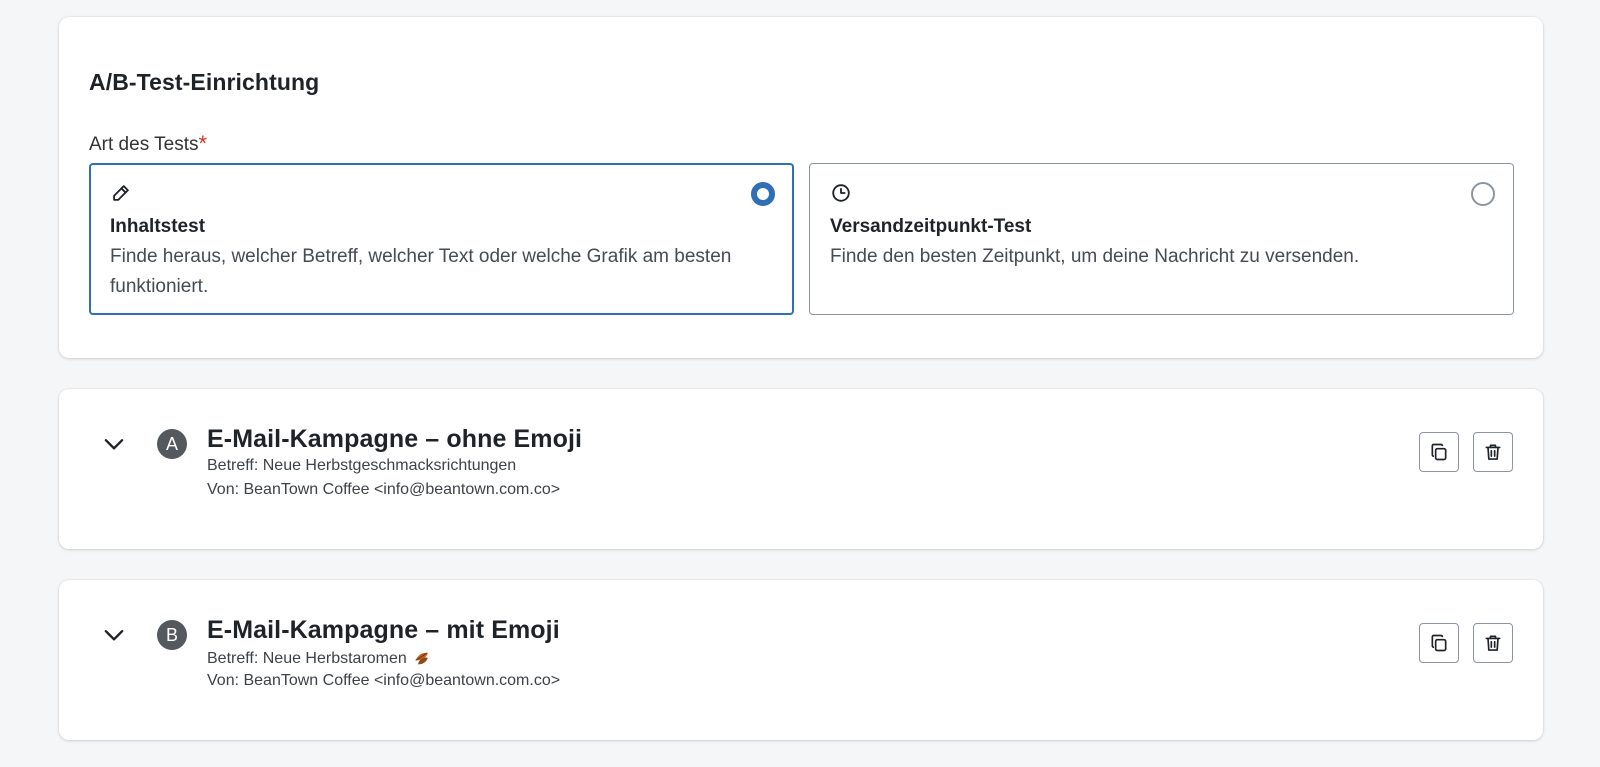 The height and width of the screenshot is (767, 1600). Describe the element at coordinates (1483, 194) in the screenshot. I see `radio-unselected` at that location.